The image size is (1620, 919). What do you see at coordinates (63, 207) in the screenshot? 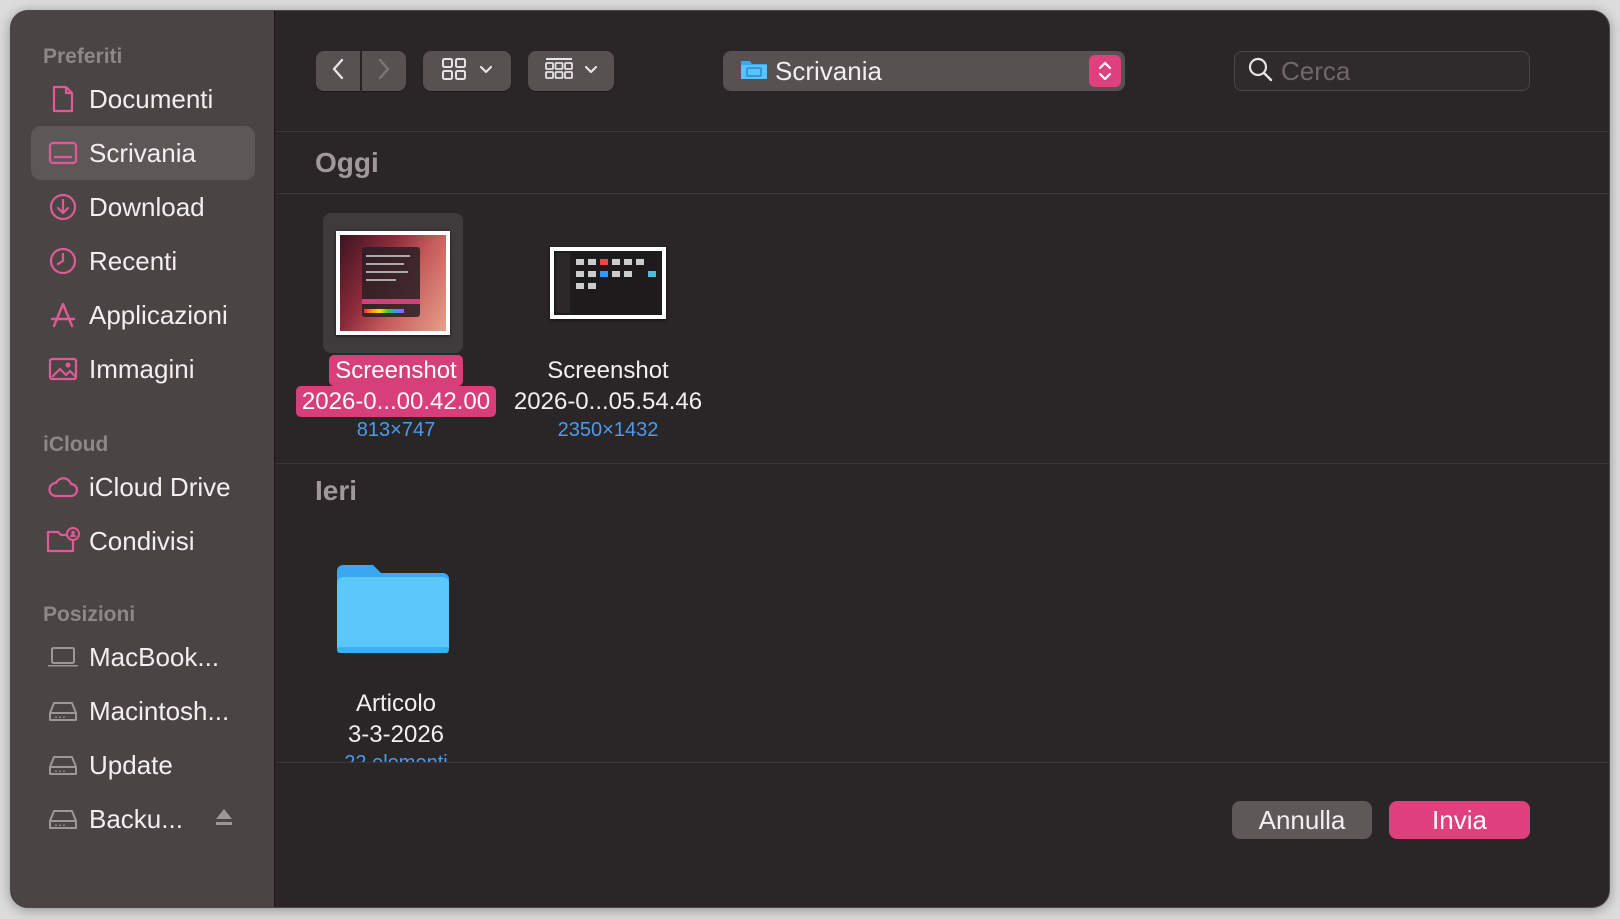
I see `download-icon` at bounding box center [63, 207].